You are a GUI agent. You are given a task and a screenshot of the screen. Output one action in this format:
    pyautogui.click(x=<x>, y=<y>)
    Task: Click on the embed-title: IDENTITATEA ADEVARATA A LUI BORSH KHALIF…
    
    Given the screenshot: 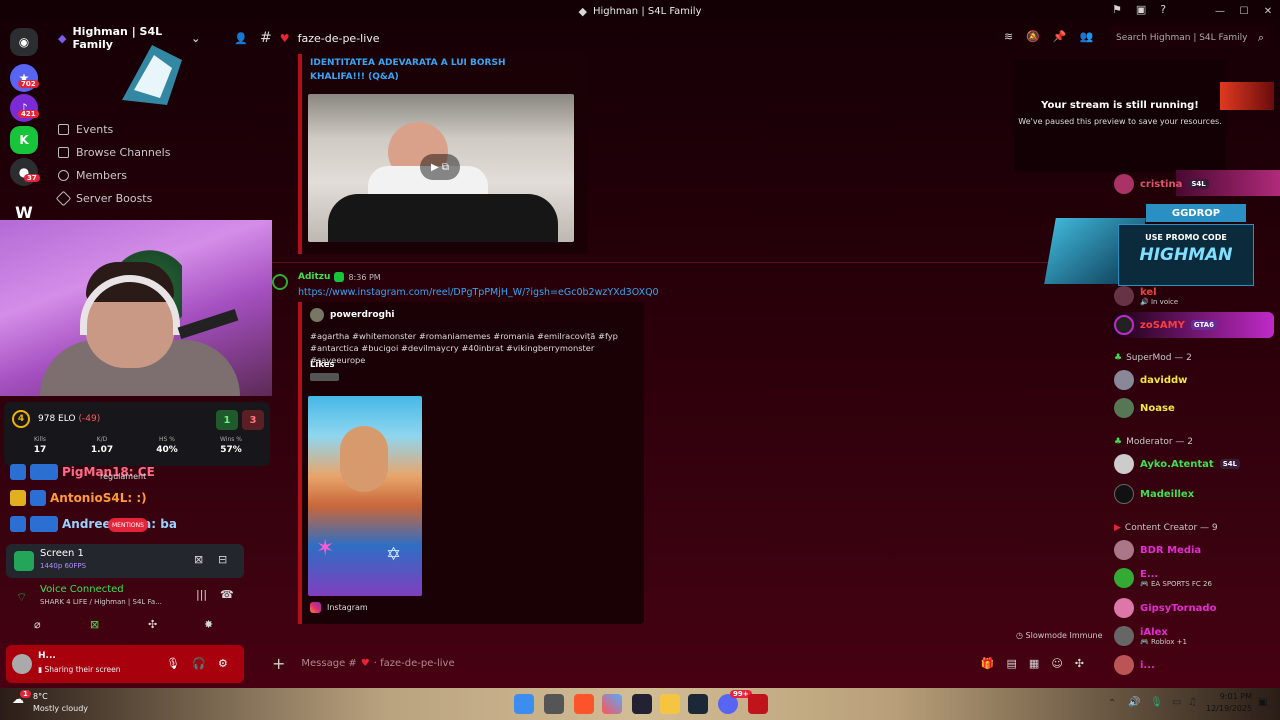 What is the action you would take?
    pyautogui.click(x=432, y=70)
    